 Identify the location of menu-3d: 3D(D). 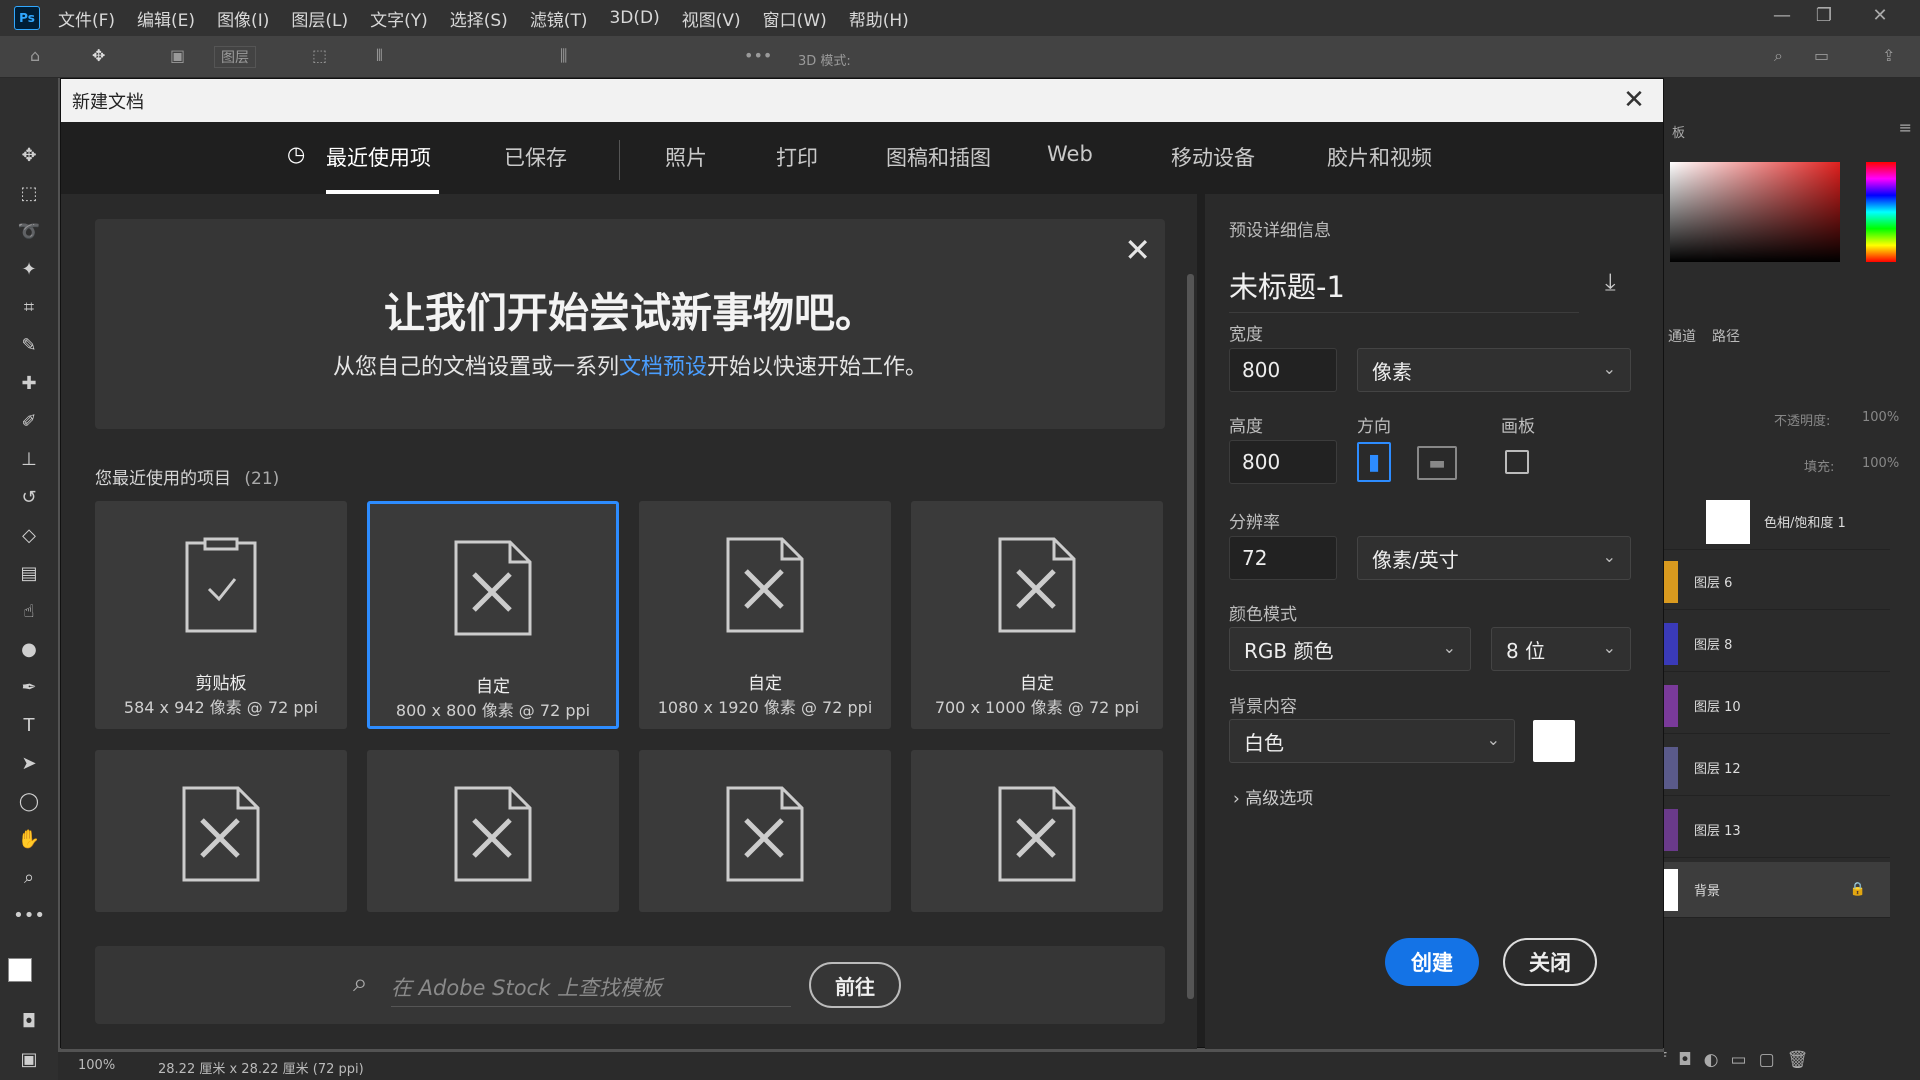
(634, 18).